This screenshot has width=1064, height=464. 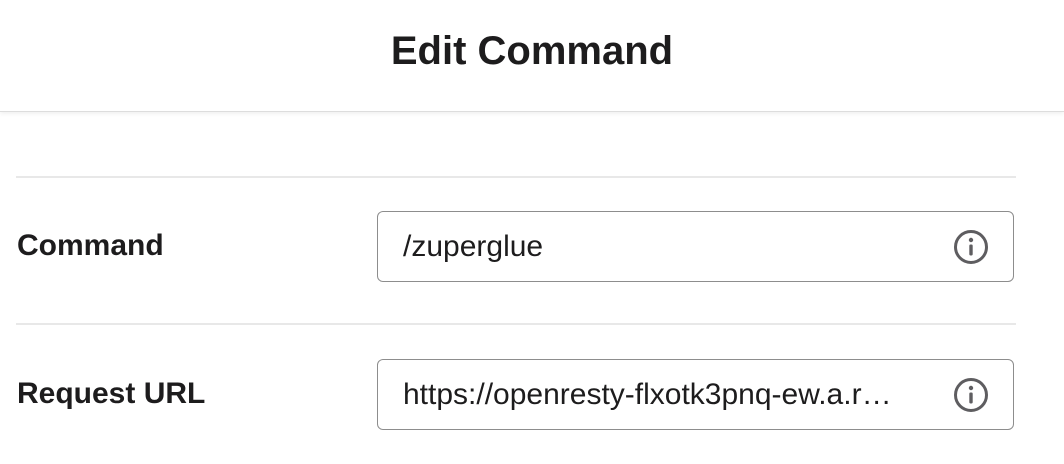 I want to click on request-url-label: Request URL, so click(x=111, y=393).